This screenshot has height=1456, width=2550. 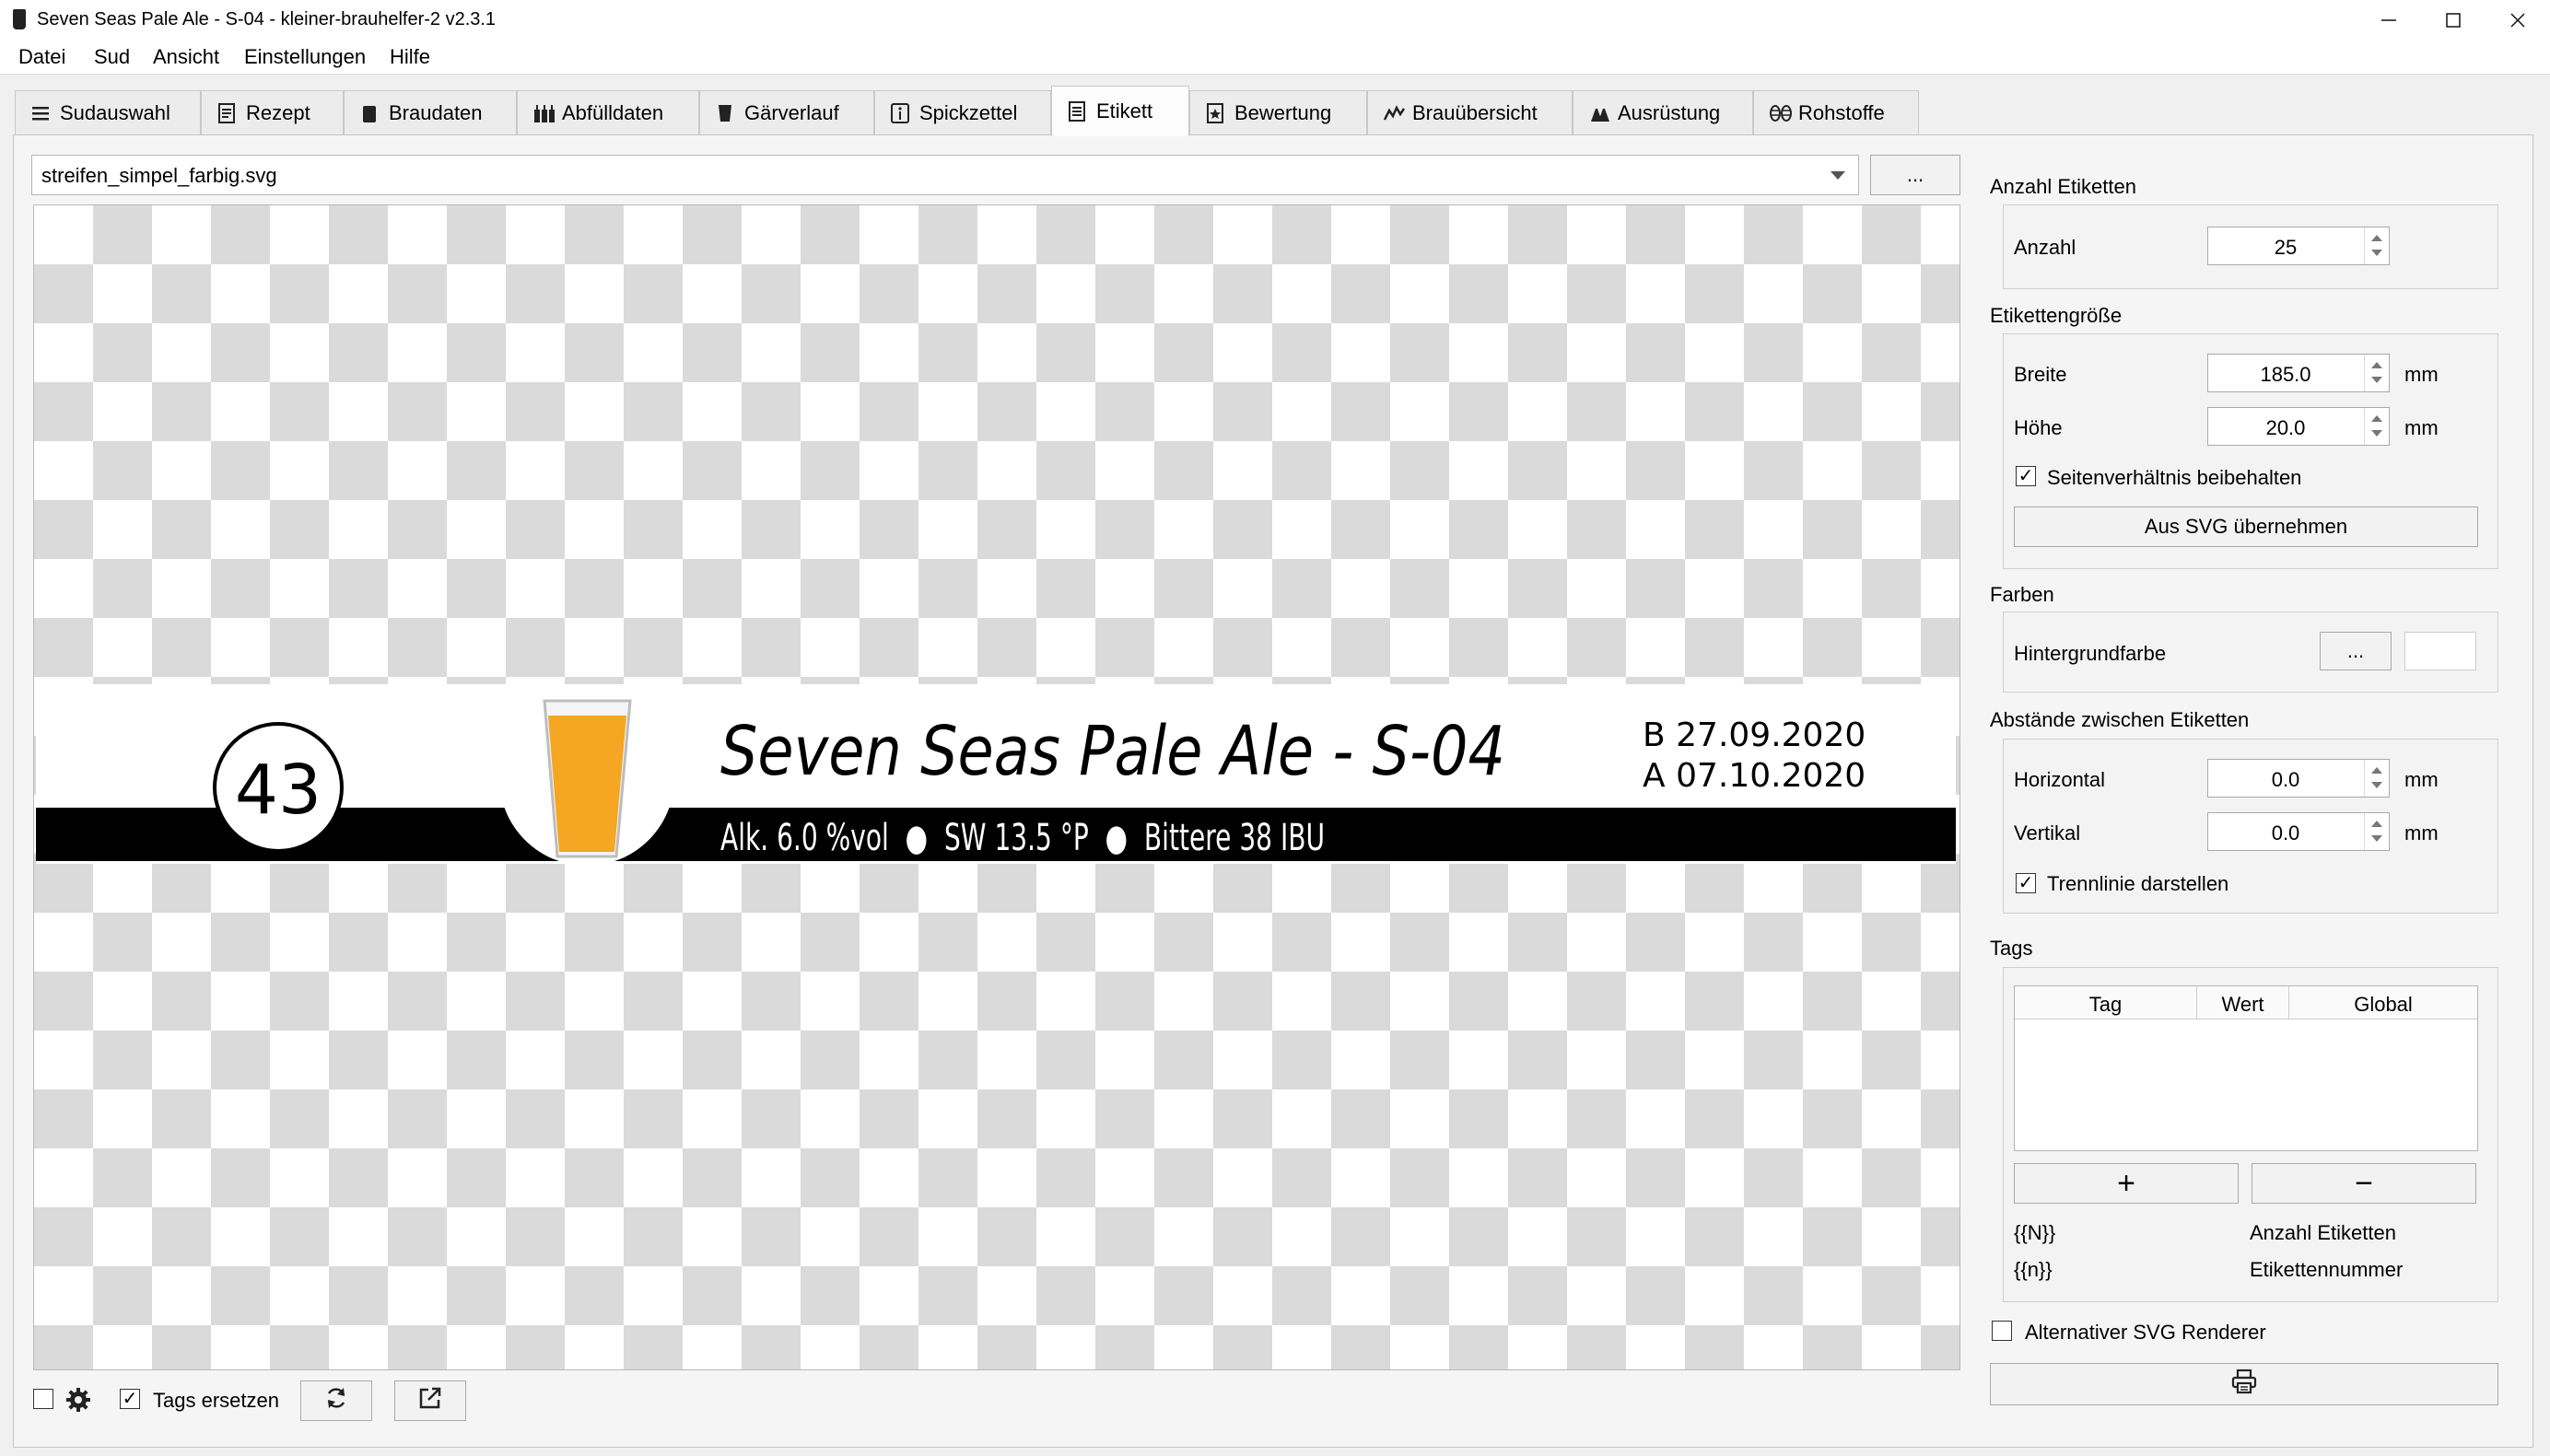 I want to click on label-date-bottled: A 07.10.2020, so click(x=1754, y=776).